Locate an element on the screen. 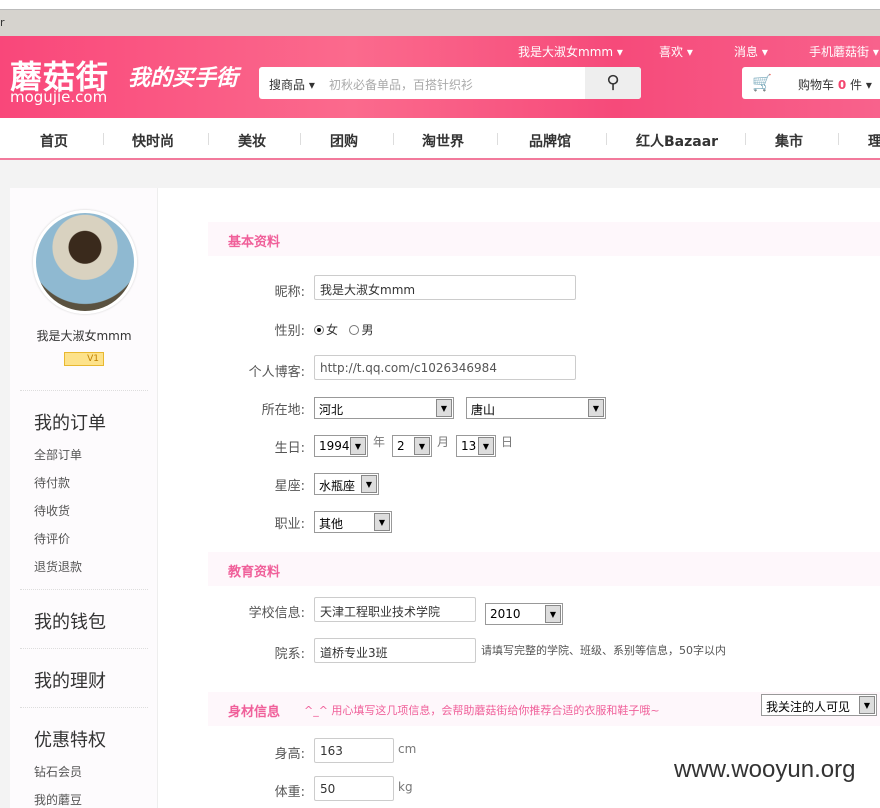 The height and width of the screenshot is (808, 880). month-unit: 月 is located at coordinates (443, 442).